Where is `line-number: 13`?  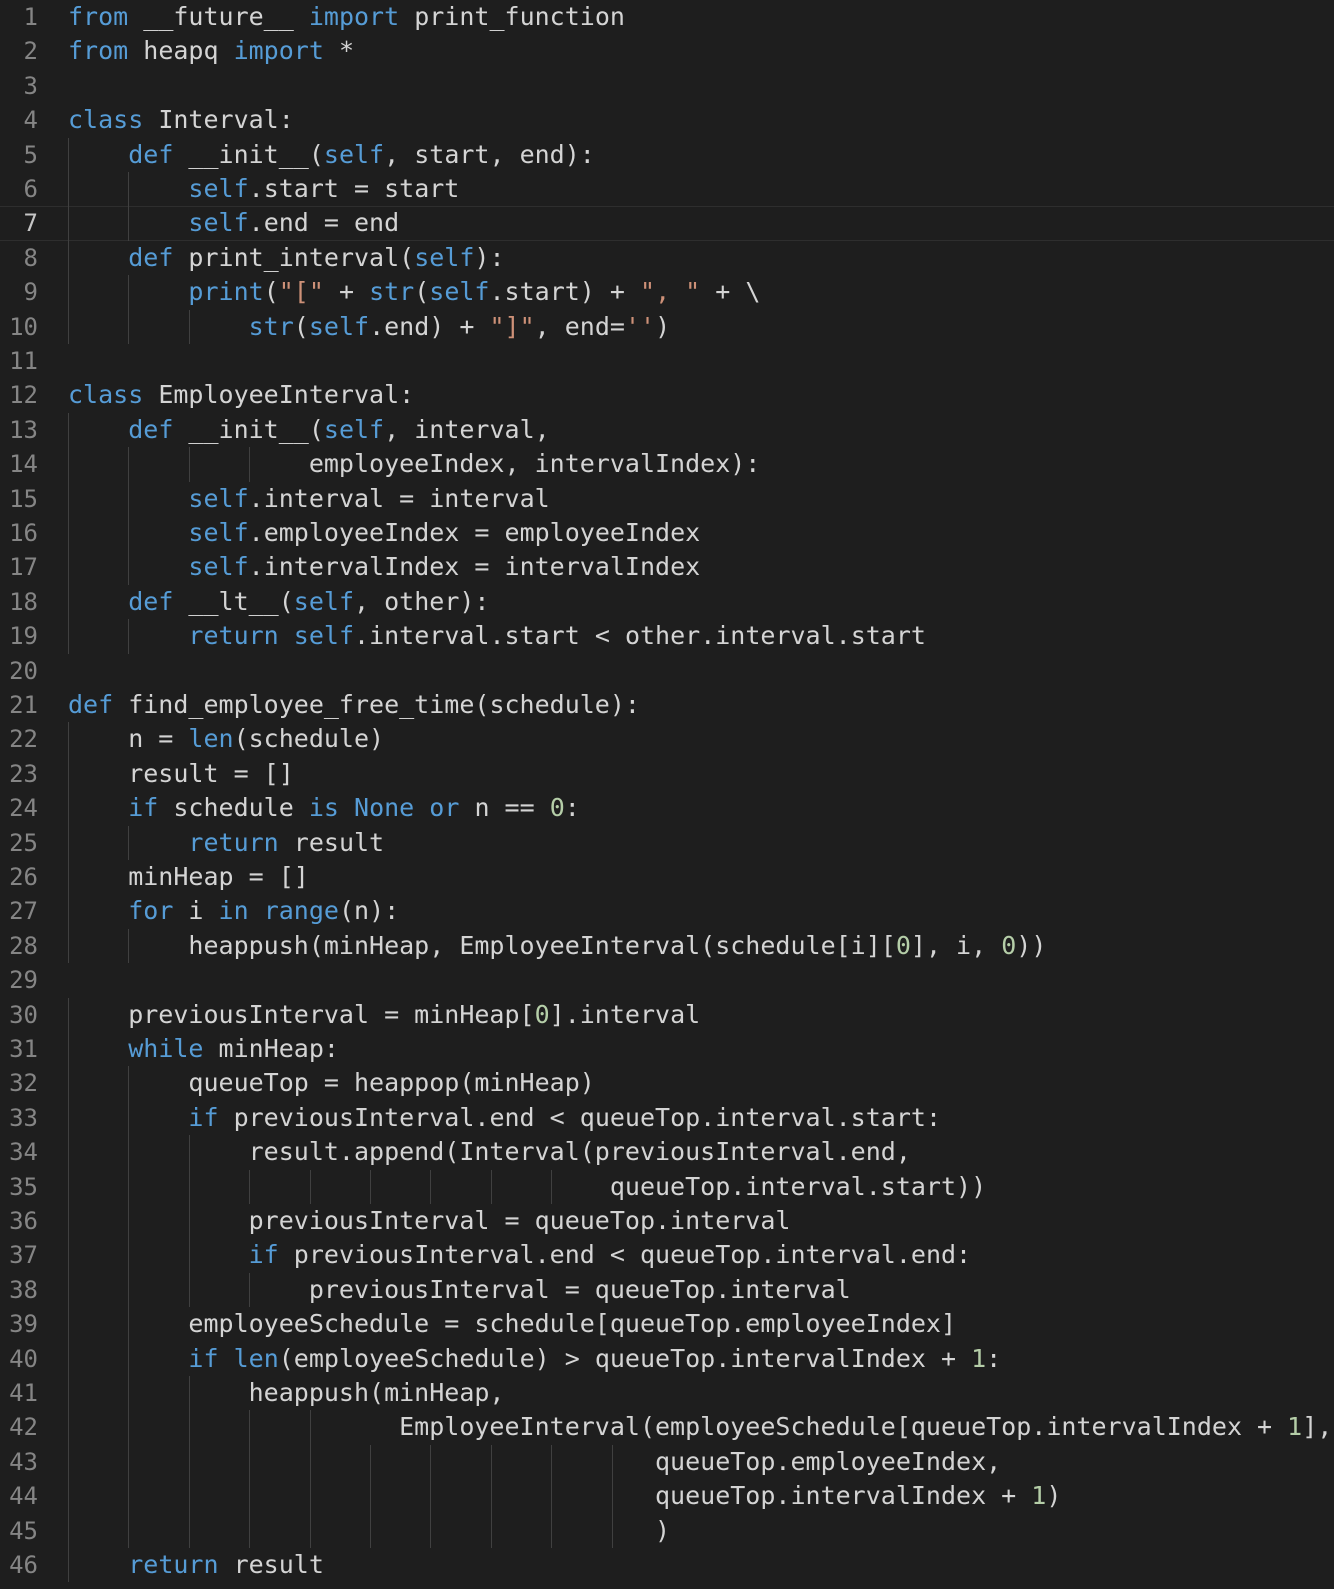
line-number: 13 is located at coordinates (23, 429).